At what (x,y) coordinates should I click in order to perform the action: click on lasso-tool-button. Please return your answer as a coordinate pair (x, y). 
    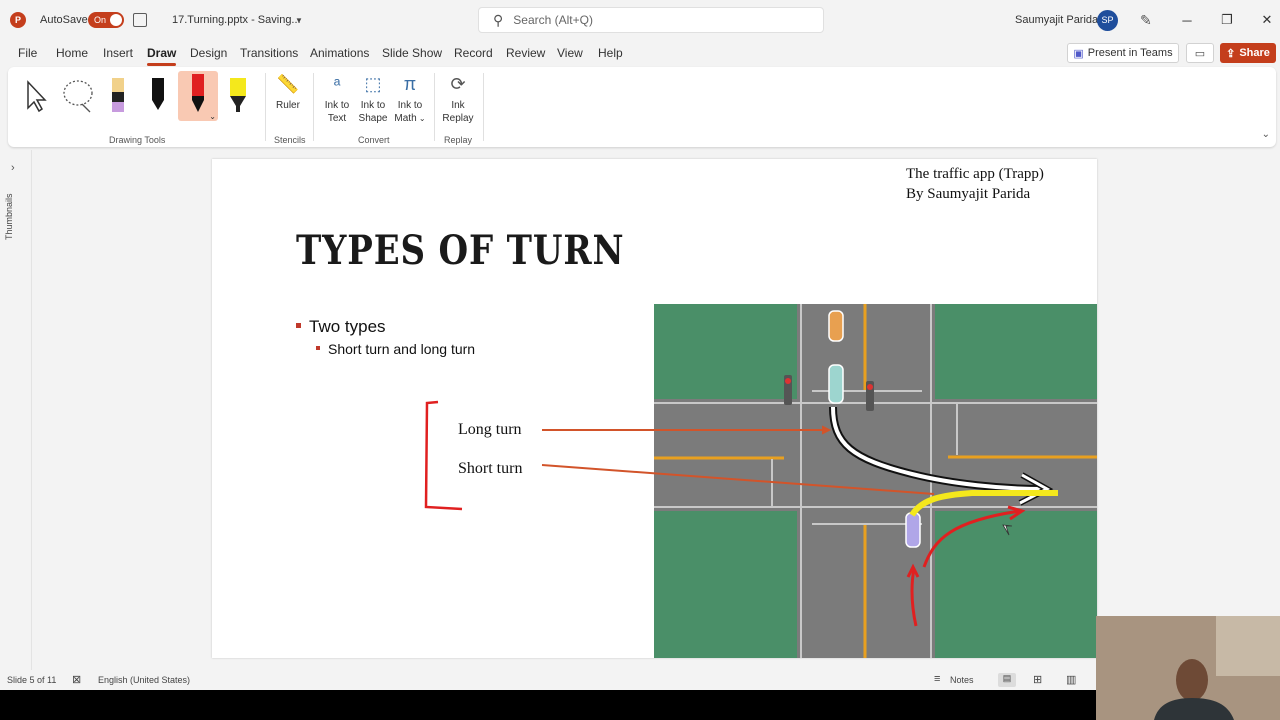
    Looking at the image, I should click on (78, 96).